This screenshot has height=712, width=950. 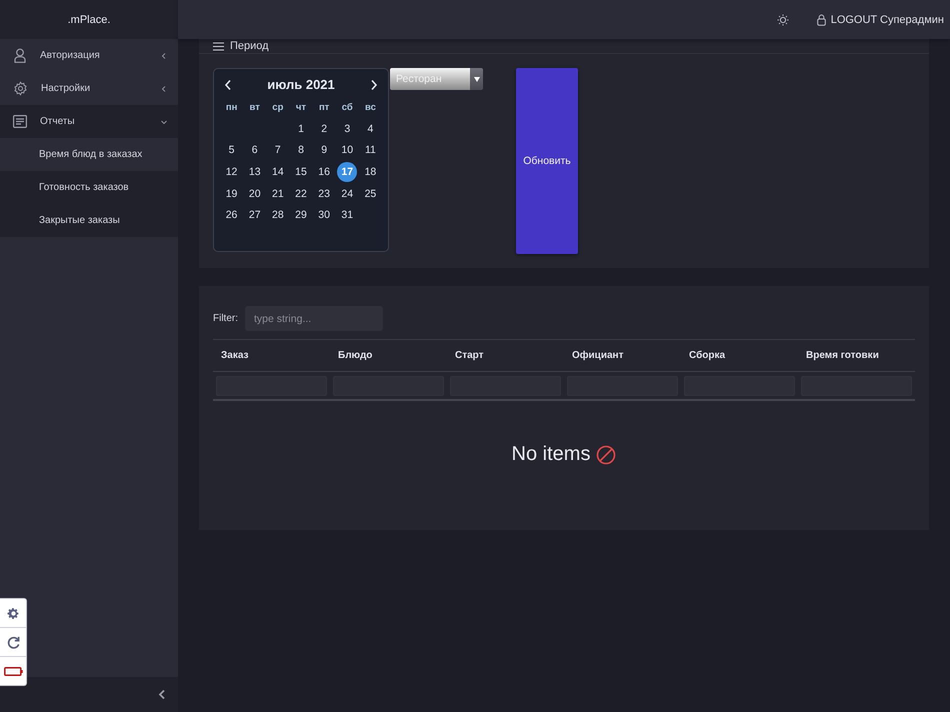 What do you see at coordinates (89, 121) in the screenshot?
I see `sidebar-item: Отчеты` at bounding box center [89, 121].